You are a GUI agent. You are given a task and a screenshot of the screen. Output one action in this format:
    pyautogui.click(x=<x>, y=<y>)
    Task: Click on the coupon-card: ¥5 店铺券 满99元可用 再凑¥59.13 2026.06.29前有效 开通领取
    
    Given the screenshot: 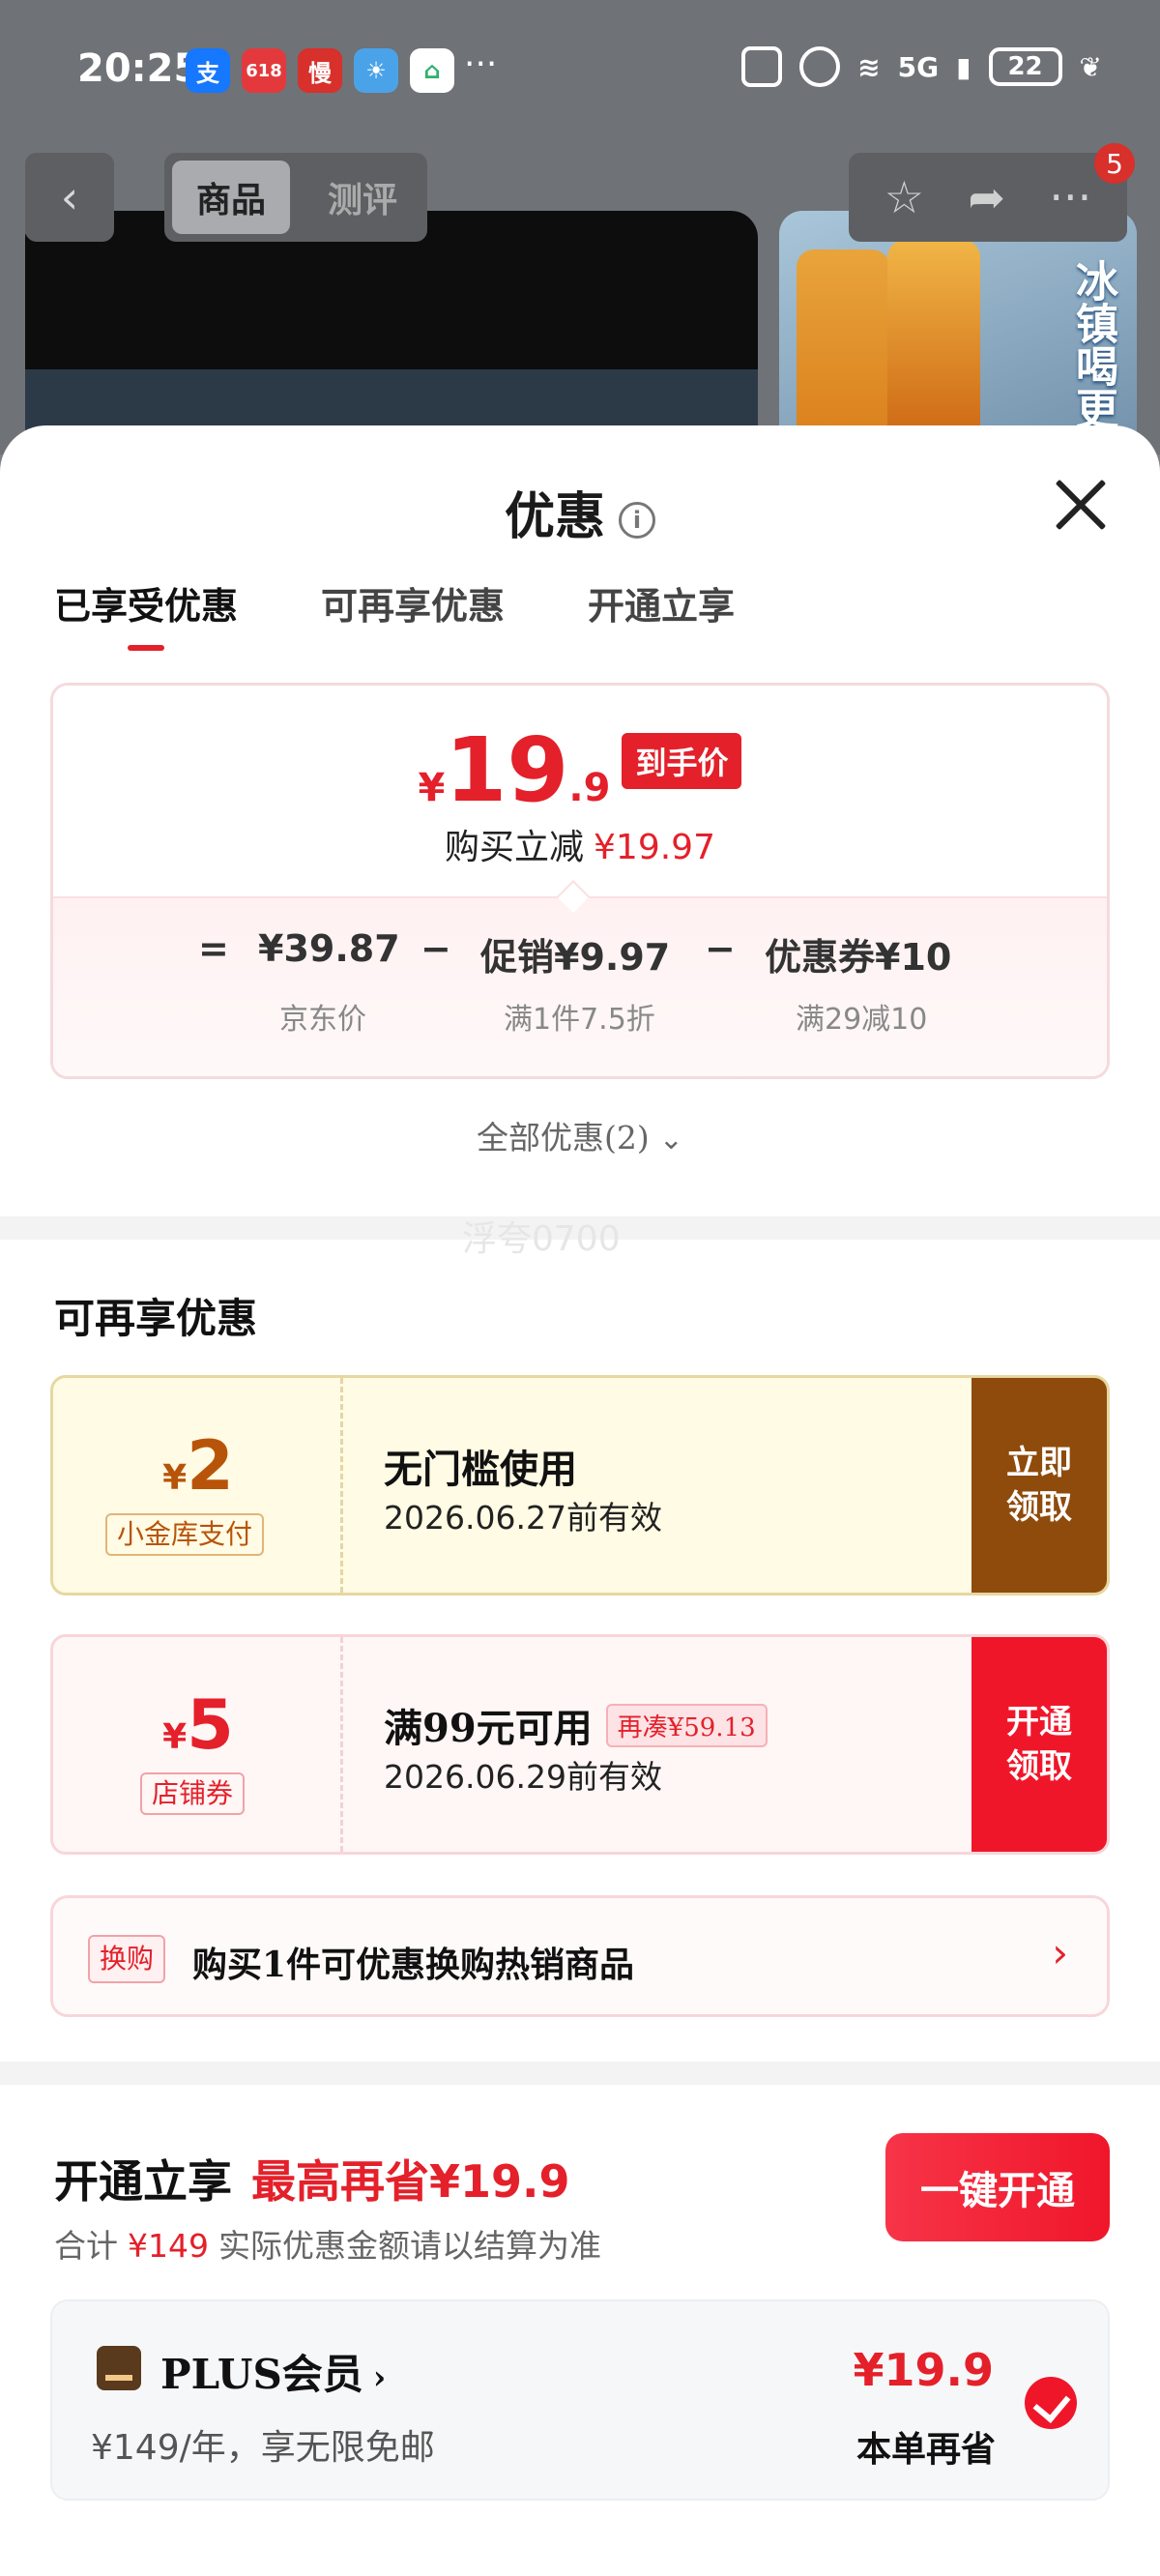 What is the action you would take?
    pyautogui.click(x=580, y=1744)
    